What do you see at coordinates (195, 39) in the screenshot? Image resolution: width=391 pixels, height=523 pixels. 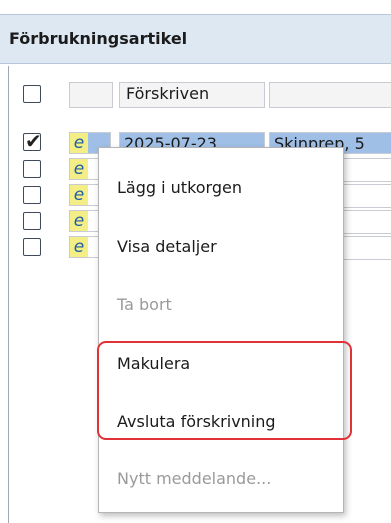 I see `panel-header: Förbrukningsartikel` at bounding box center [195, 39].